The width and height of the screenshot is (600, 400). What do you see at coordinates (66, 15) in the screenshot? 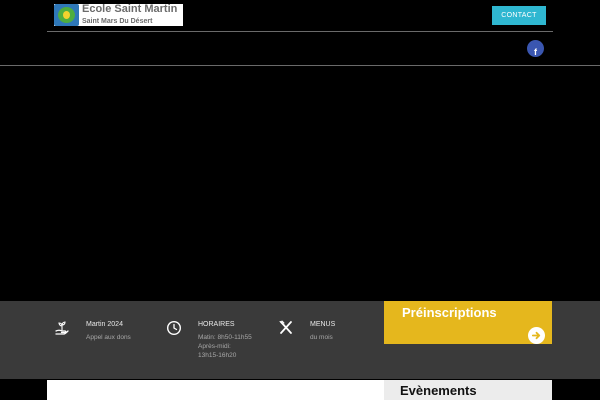
I see `school-emblem-icon` at bounding box center [66, 15].